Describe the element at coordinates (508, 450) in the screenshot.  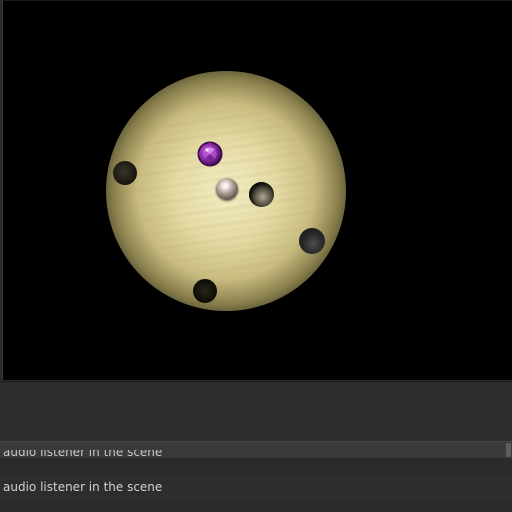
I see `console-scrollbar-thumb` at that location.